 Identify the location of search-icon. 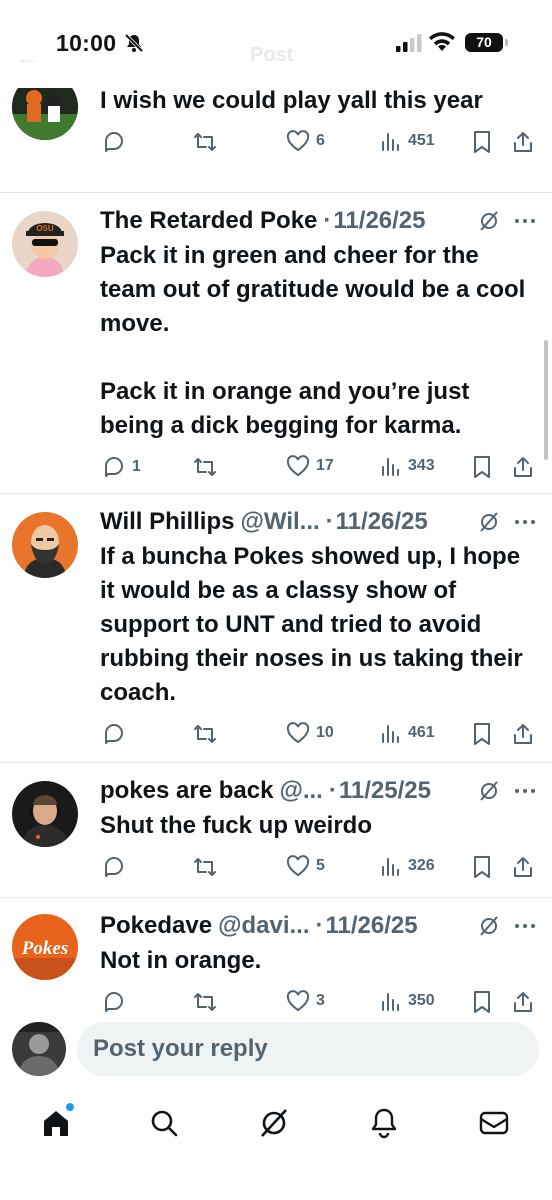
(164, 1123).